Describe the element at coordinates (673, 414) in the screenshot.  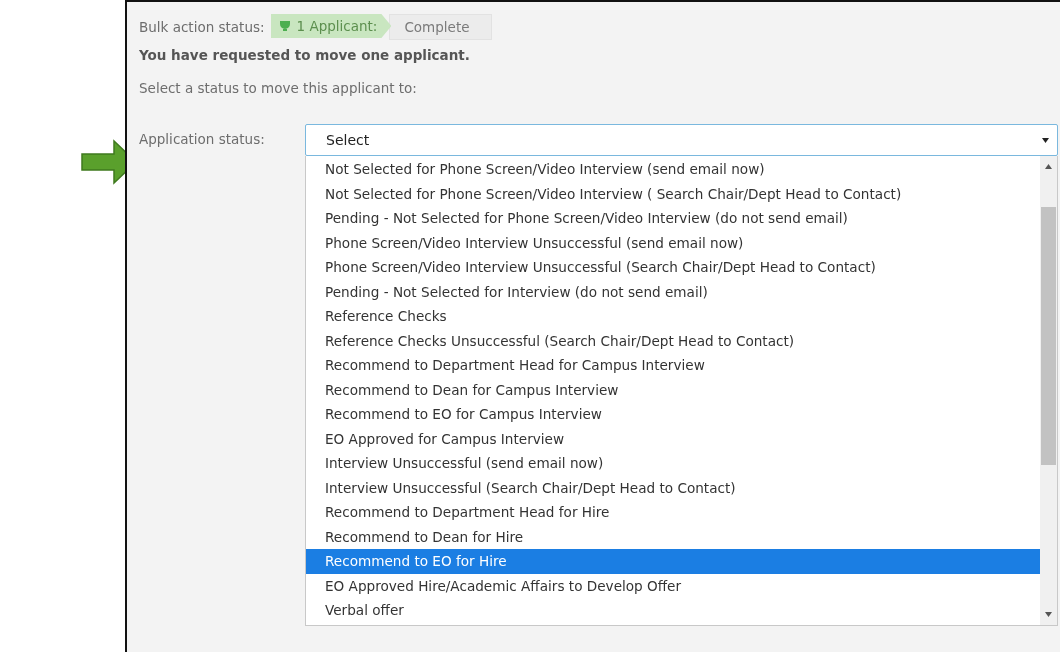
I see `status-option: Recommend to EO for Campus Interview` at that location.